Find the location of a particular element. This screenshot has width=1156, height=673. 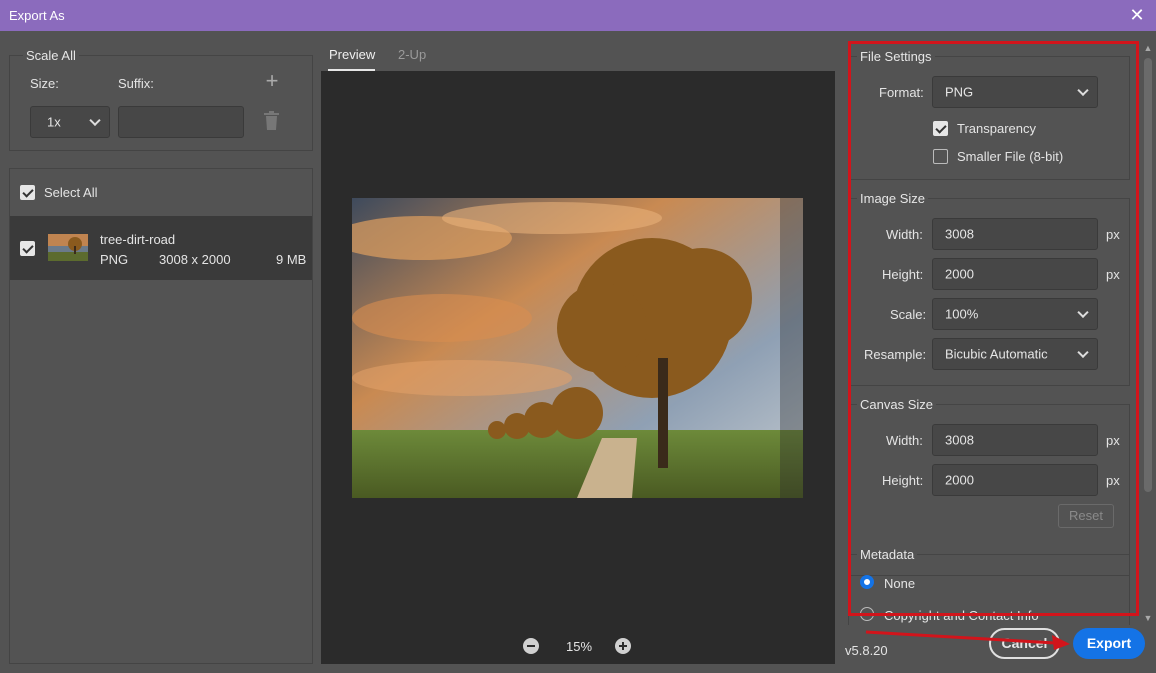

canvas-width-label: Width: is located at coordinates (904, 440).